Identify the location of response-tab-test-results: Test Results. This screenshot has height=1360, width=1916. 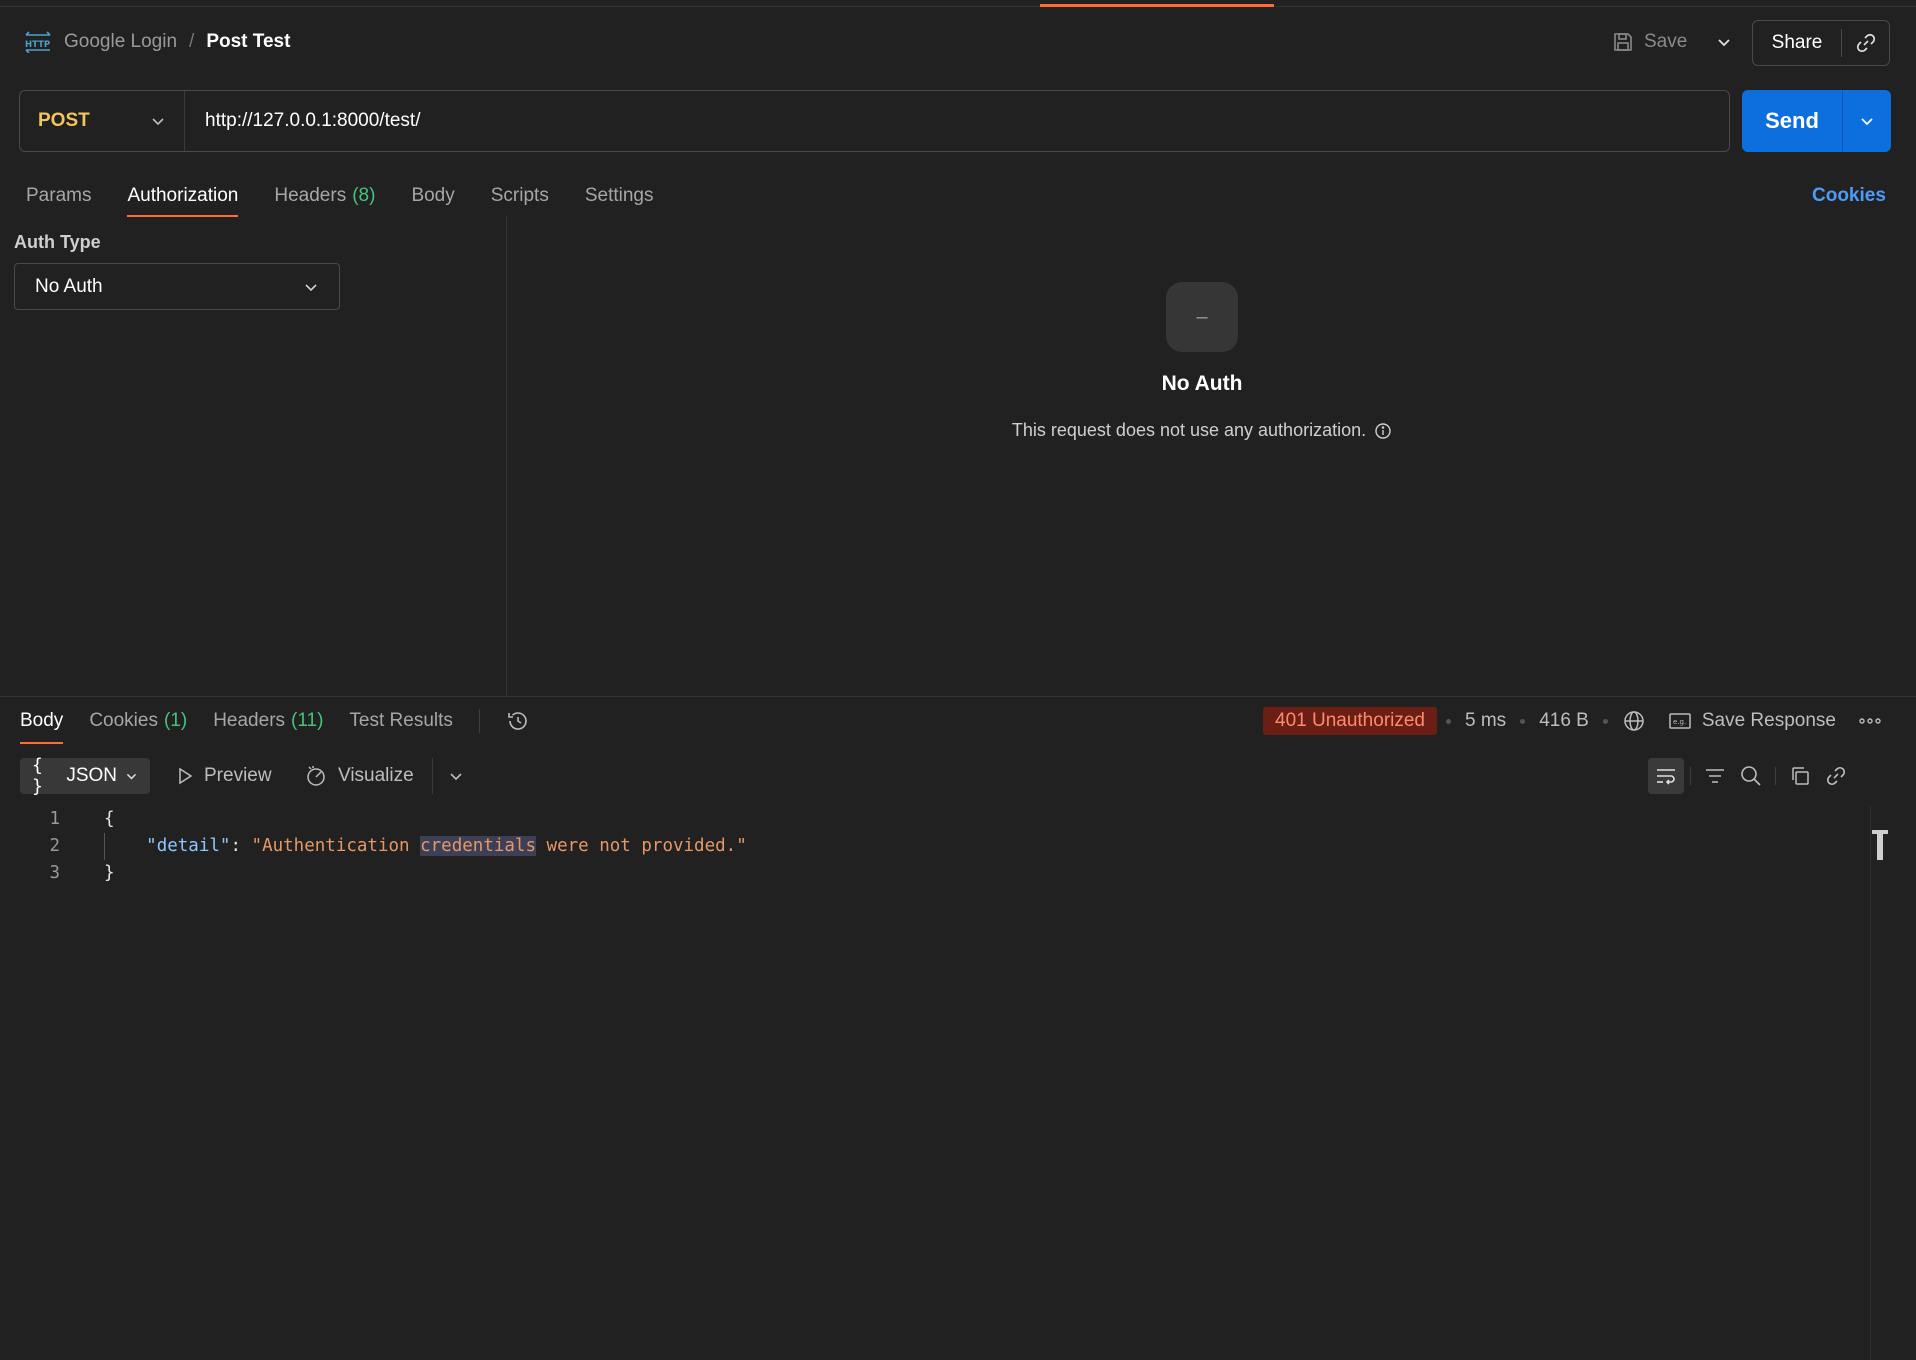
(400, 721).